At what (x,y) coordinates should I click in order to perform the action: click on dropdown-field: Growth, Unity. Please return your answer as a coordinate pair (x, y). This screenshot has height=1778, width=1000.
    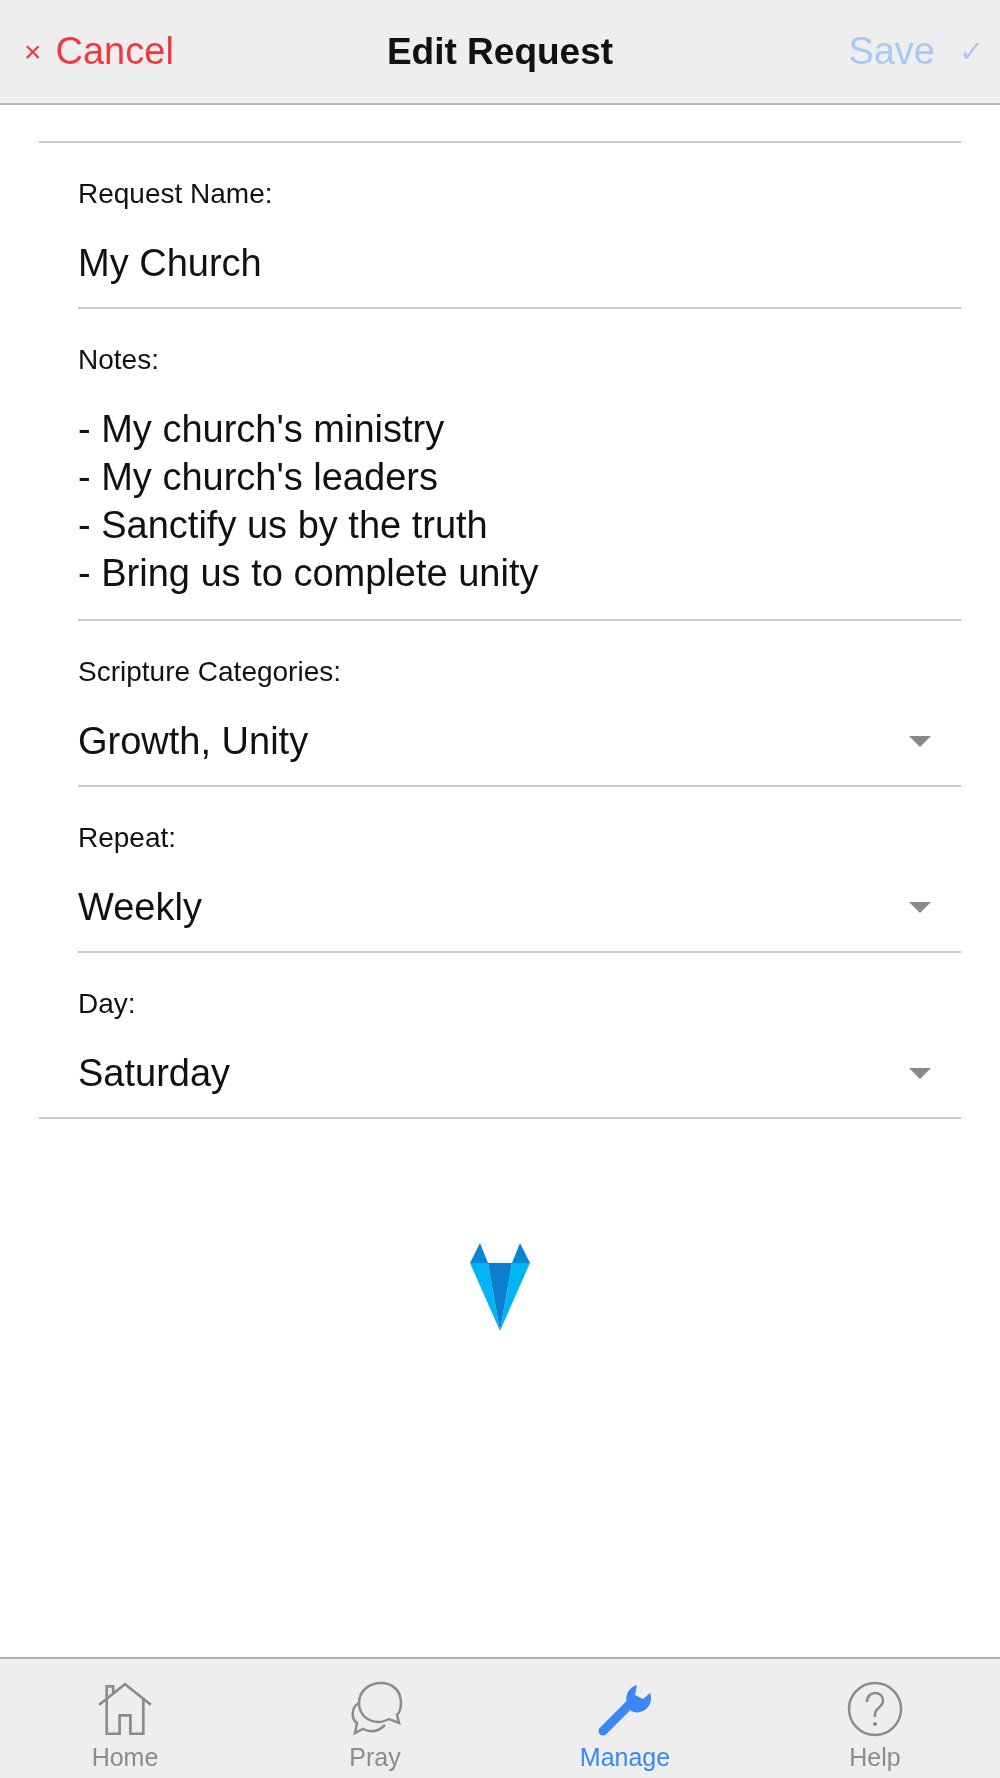
    Looking at the image, I should click on (519, 737).